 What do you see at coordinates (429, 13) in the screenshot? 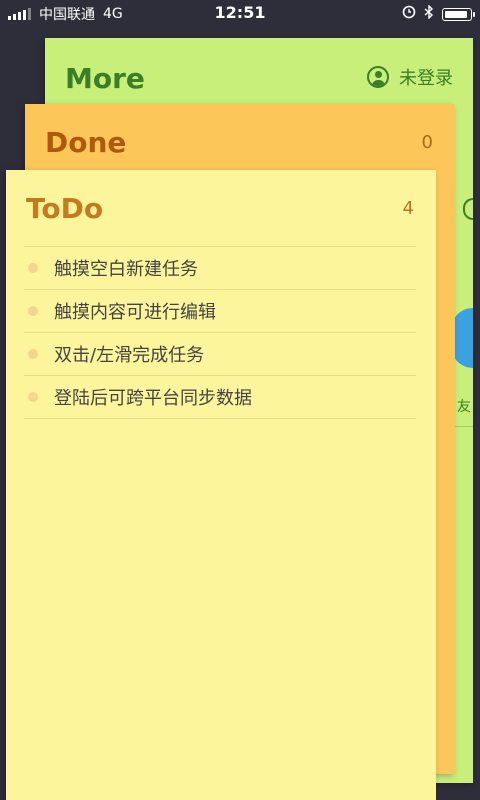
I see `bluetooth-icon` at bounding box center [429, 13].